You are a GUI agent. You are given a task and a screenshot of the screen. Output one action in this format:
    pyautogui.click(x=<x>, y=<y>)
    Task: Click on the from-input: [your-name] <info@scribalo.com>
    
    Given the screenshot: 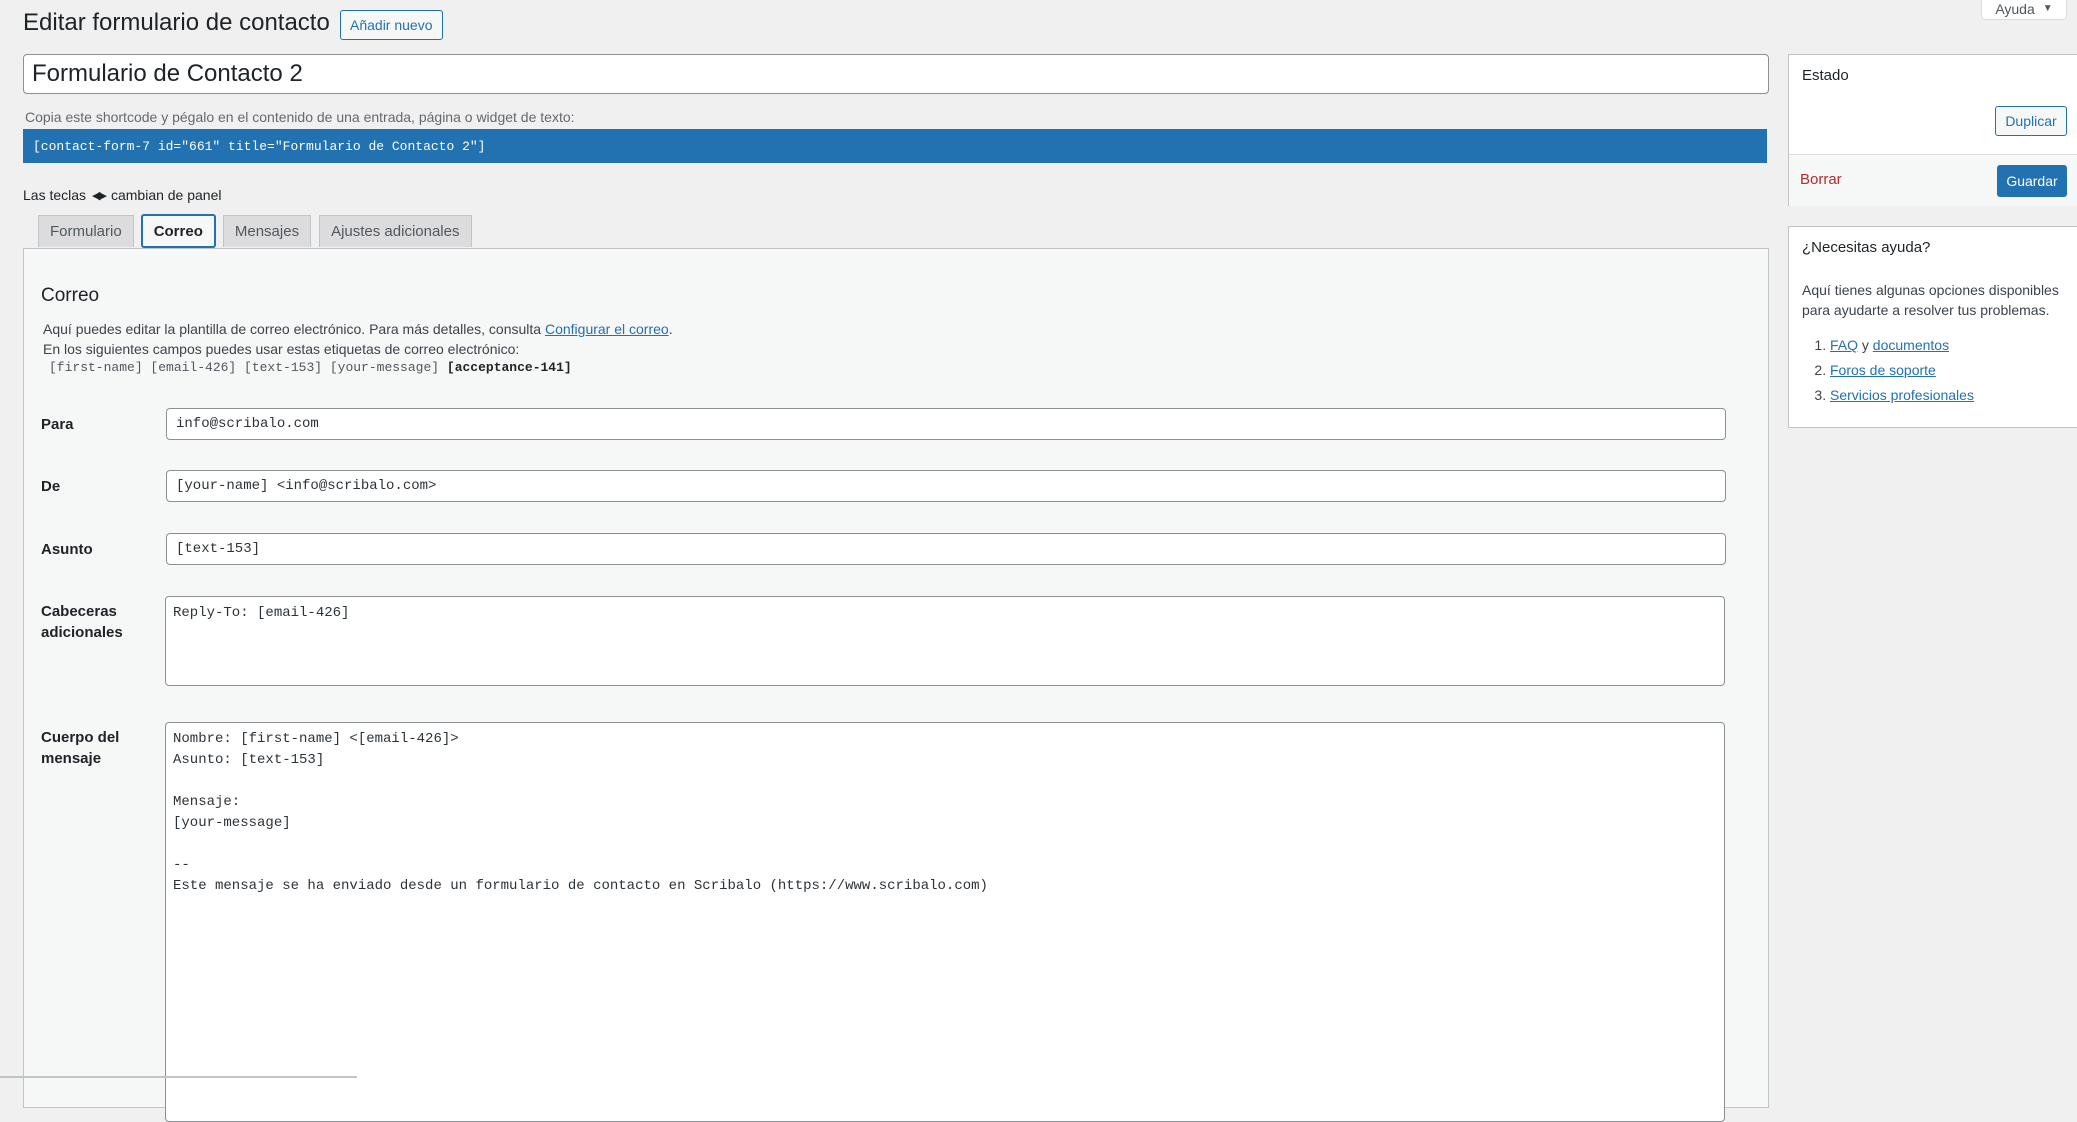 What is the action you would take?
    pyautogui.click(x=946, y=486)
    